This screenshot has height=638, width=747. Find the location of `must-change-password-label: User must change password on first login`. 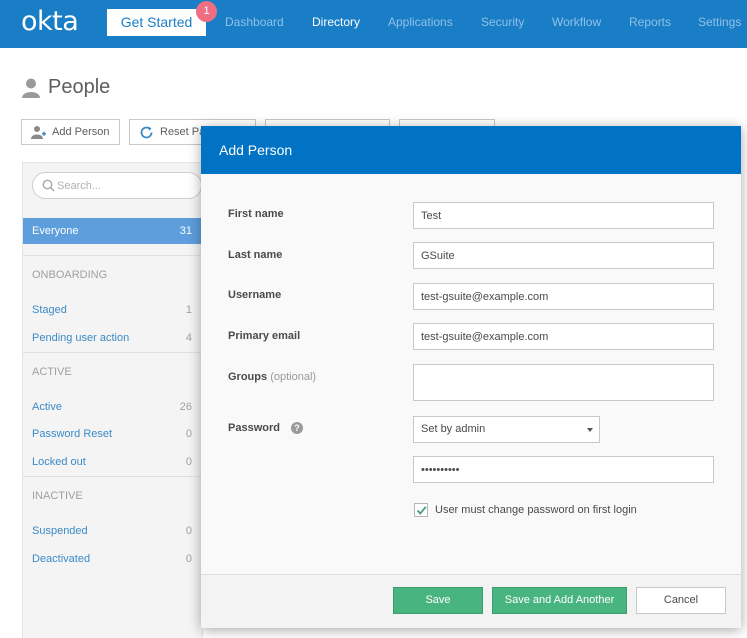

must-change-password-label: User must change password on first login is located at coordinates (536, 510).